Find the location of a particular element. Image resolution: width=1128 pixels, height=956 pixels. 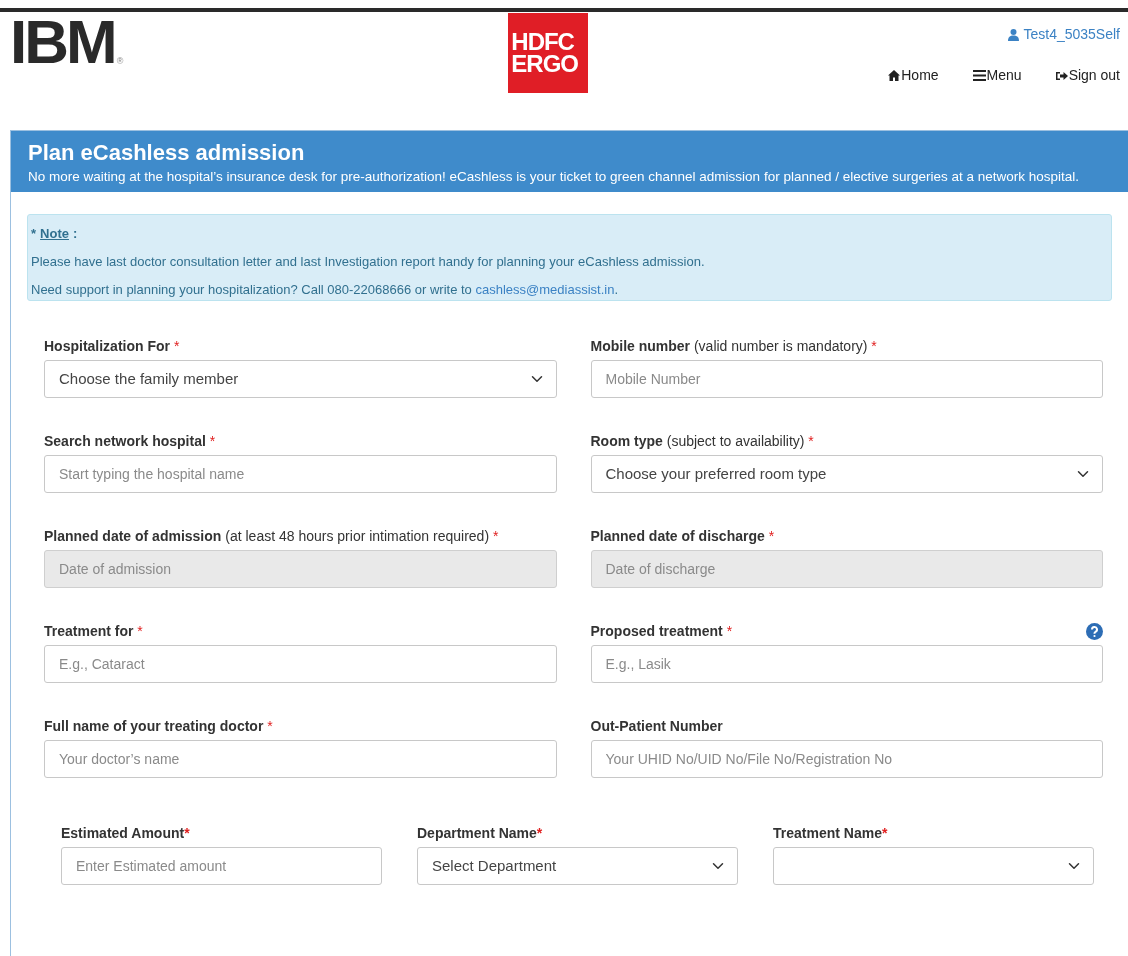

input-field: E.g., Lasik is located at coordinates (846, 664).